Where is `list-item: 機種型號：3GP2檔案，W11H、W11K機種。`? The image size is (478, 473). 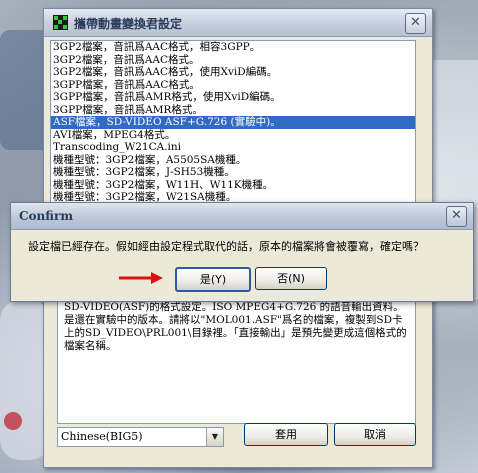
list-item: 機種型號：3GP2檔案，W11H、W11K機種。 is located at coordinates (233, 185).